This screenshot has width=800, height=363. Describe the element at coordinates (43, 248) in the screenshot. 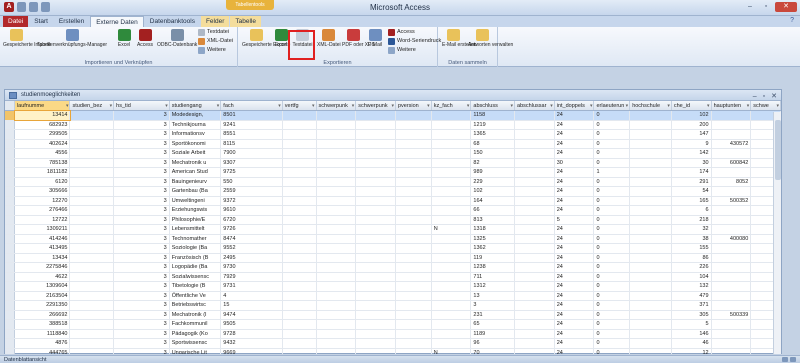

I see `table-cell: 413495` at that location.